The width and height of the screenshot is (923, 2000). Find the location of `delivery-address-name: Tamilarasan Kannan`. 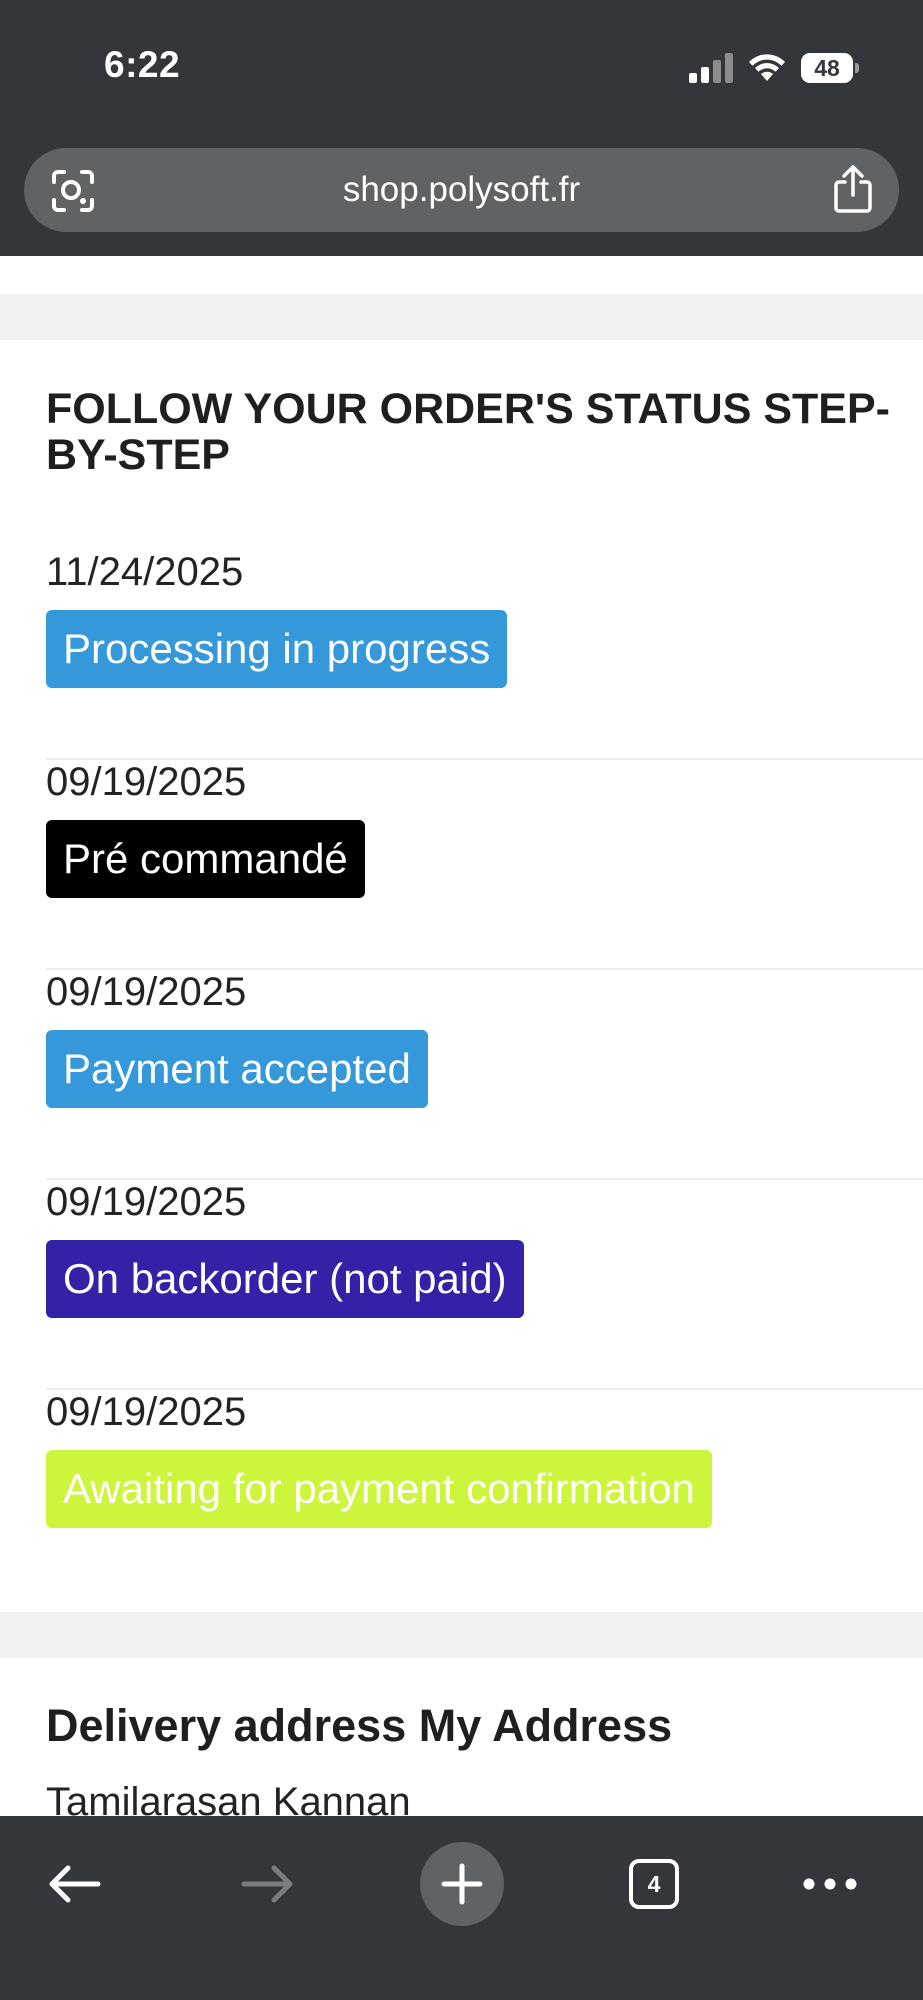

delivery-address-name: Tamilarasan Kannan is located at coordinates (228, 1798).